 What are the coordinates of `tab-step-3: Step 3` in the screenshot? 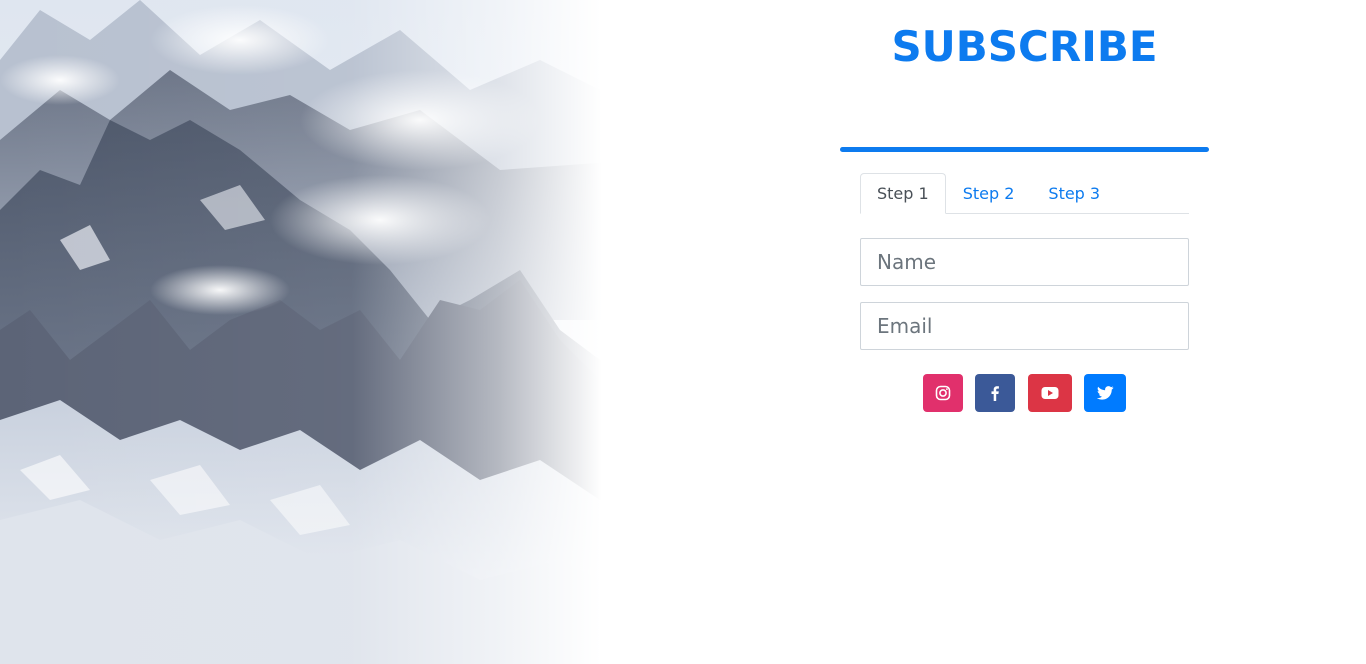 It's located at (1074, 193).